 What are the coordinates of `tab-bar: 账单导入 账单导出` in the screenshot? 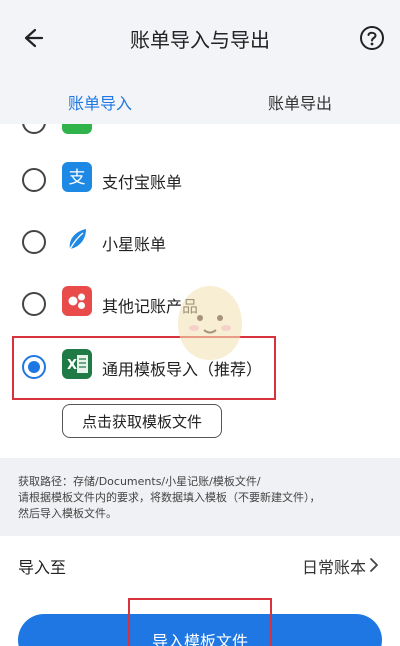 It's located at (200, 101).